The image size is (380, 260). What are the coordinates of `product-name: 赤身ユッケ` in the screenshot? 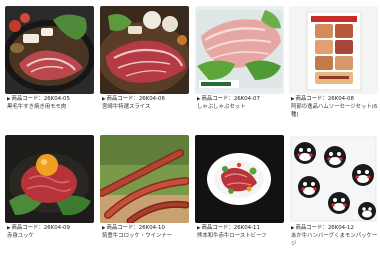 It's located at (50, 237).